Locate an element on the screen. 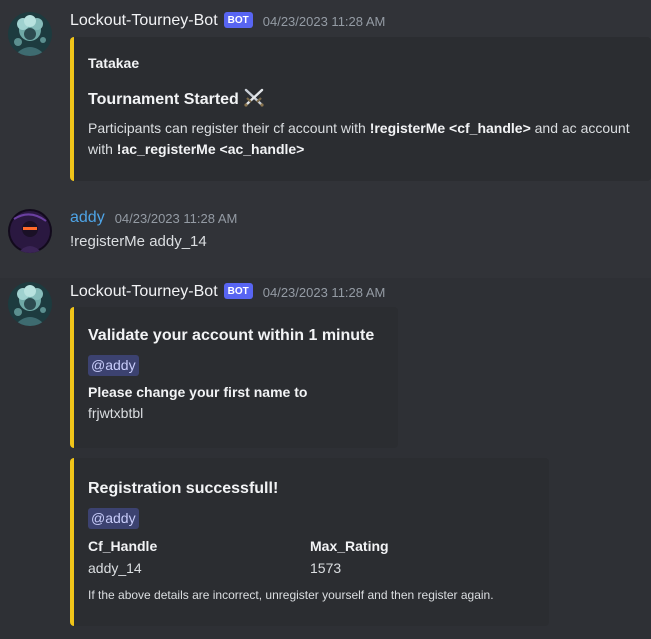 The image size is (651, 639). command-registerme: !registerMe <cf_handle> is located at coordinates (450, 128).